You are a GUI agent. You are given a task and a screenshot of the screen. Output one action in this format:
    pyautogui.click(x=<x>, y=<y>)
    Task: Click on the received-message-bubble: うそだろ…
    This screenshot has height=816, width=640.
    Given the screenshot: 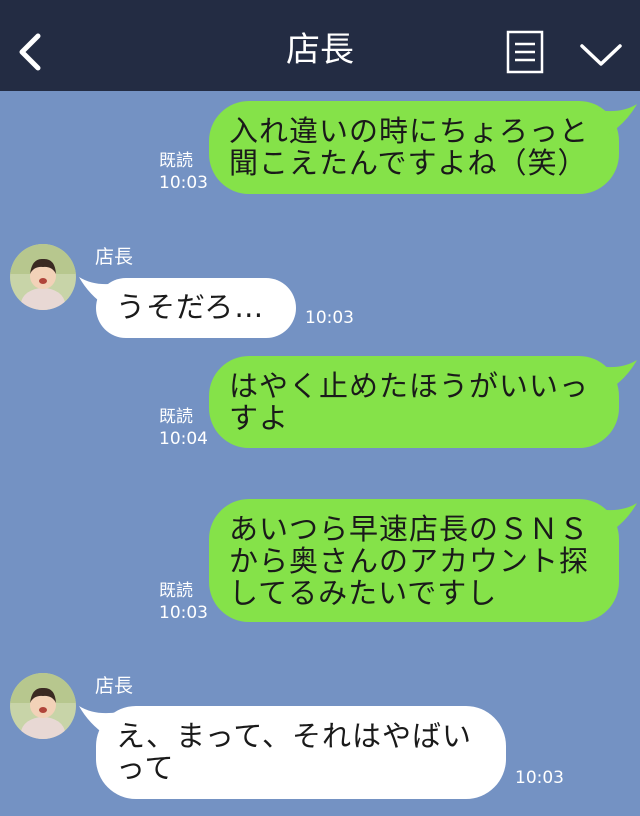 What is the action you would take?
    pyautogui.click(x=196, y=308)
    